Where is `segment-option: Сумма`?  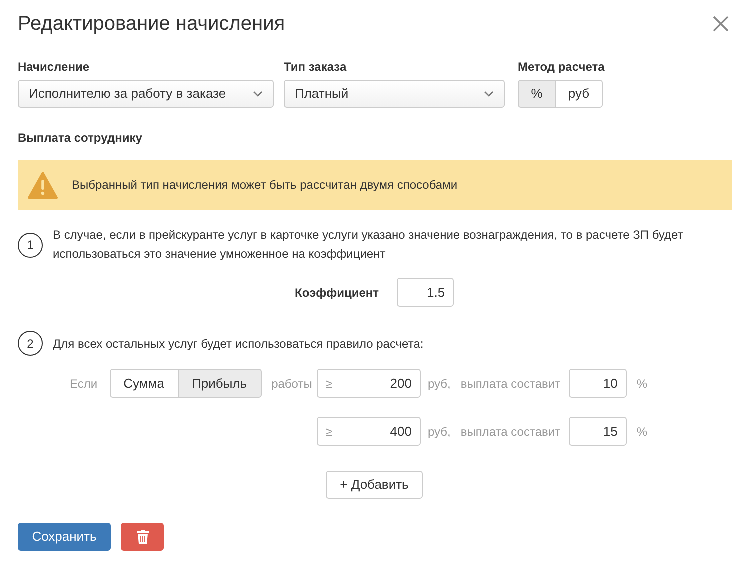
segment-option: Сумма is located at coordinates (144, 383).